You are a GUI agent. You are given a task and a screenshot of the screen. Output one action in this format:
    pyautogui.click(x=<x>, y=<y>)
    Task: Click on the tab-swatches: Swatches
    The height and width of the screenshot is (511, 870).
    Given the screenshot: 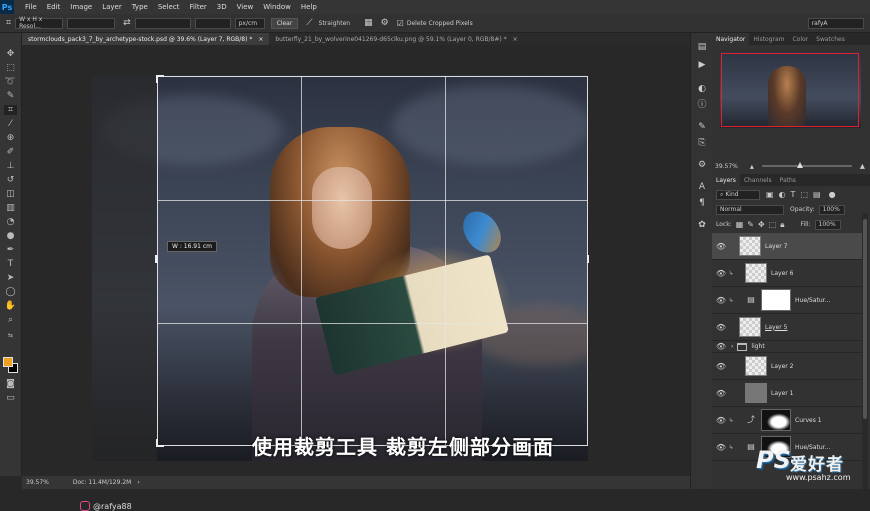 What is the action you would take?
    pyautogui.click(x=830, y=39)
    